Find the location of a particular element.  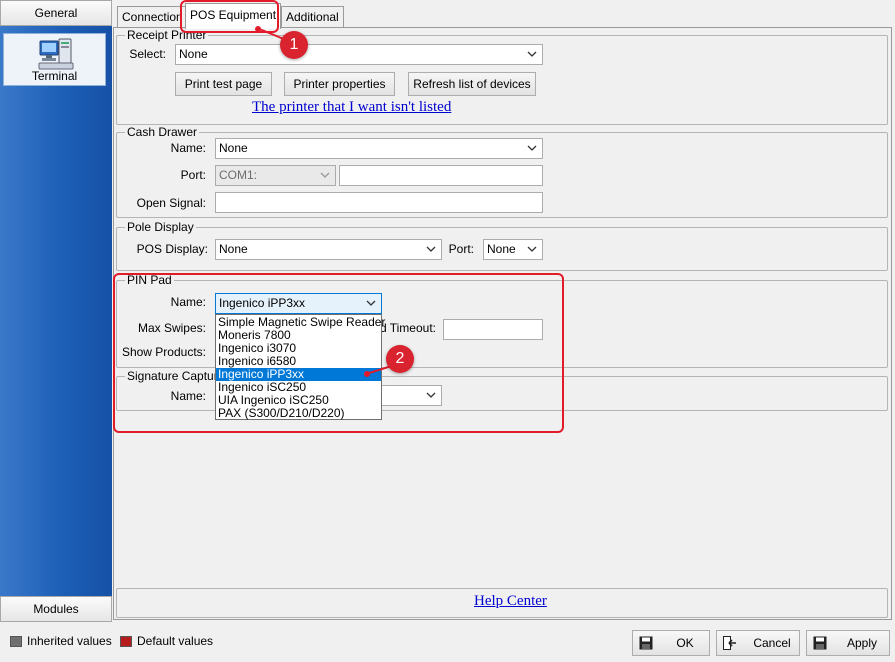

nav-general-header: General is located at coordinates (56, 13).